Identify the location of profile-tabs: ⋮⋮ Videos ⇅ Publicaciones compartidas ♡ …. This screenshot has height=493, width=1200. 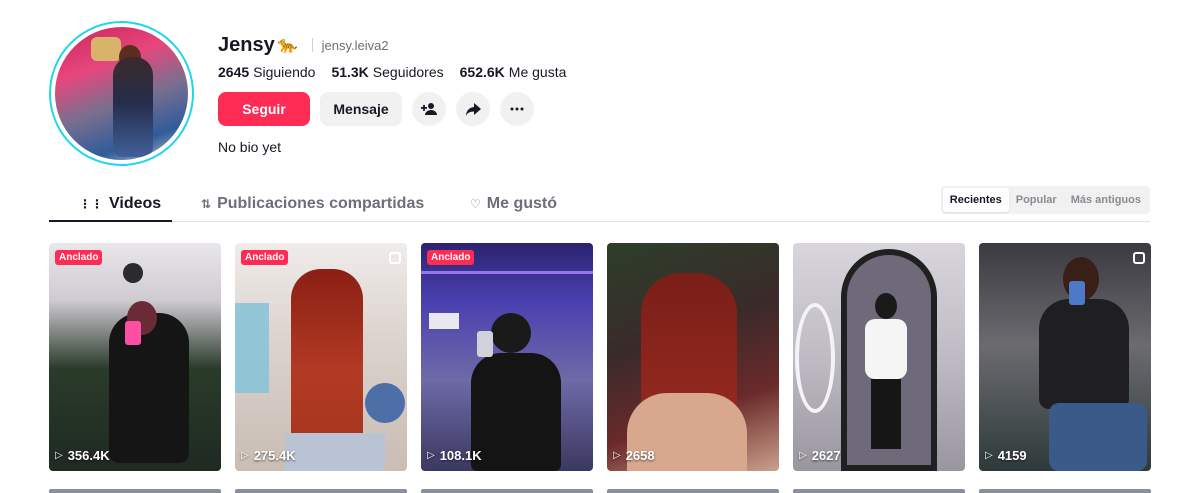
(599, 204).